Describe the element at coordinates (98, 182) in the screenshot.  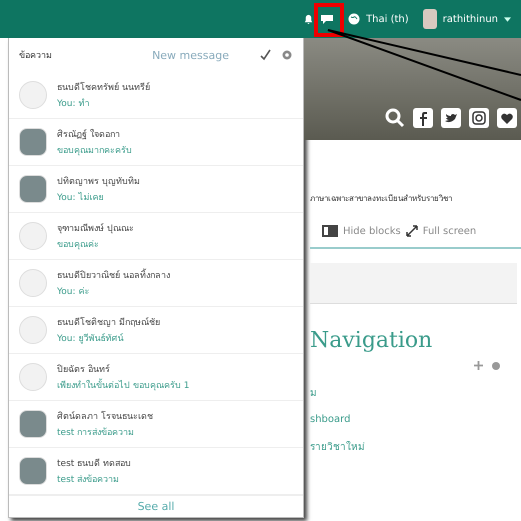
I see `contact-name: ปทิตญาพร บุญทับทิม` at that location.